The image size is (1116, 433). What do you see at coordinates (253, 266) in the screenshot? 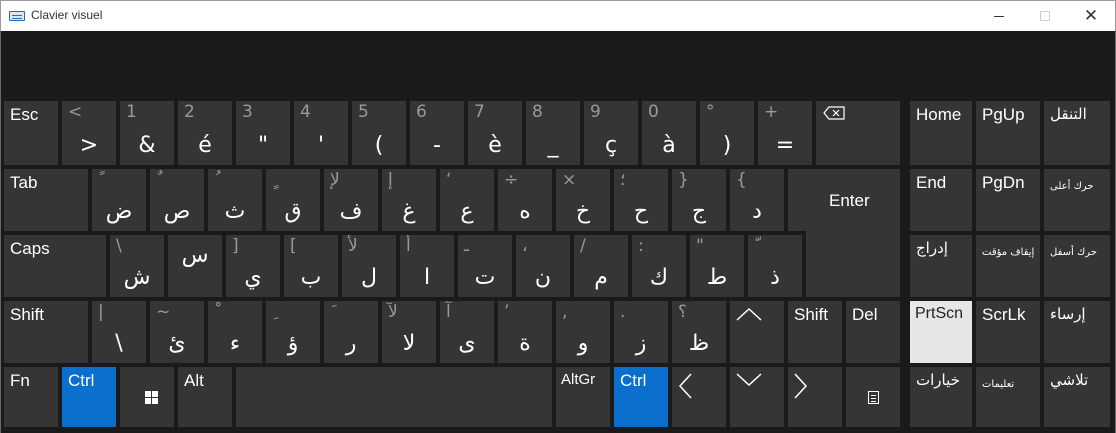
I see `key-d: ] ي` at bounding box center [253, 266].